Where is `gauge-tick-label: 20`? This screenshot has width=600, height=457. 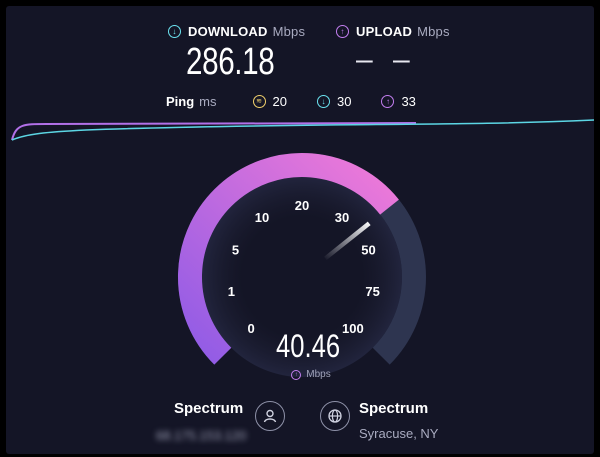 gauge-tick-label: 20 is located at coordinates (302, 205).